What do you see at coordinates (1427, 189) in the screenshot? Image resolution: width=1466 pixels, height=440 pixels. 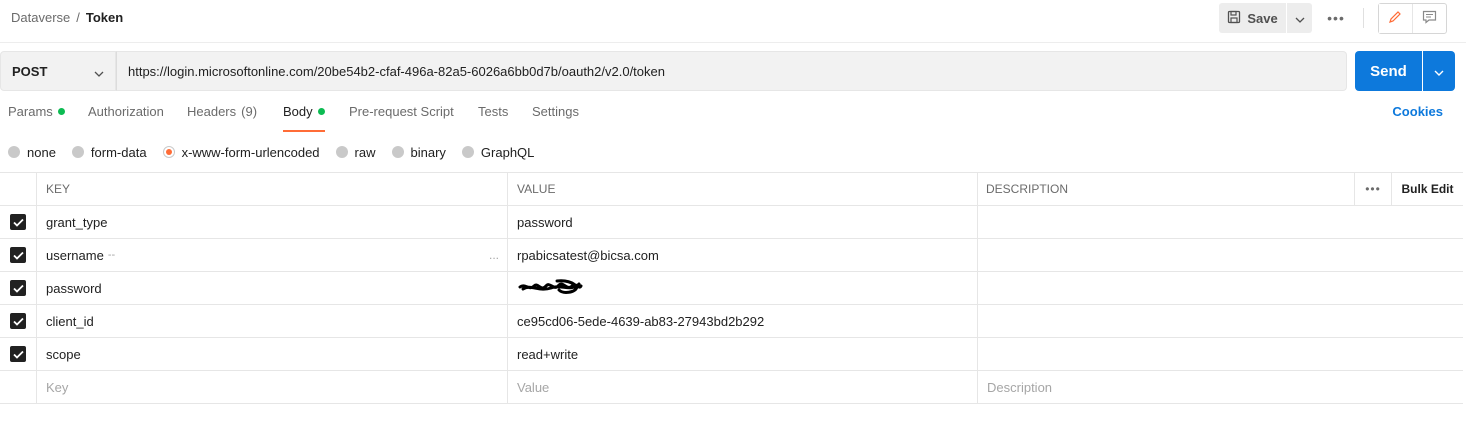 I see `bulk-edit-button: Bulk Edit` at bounding box center [1427, 189].